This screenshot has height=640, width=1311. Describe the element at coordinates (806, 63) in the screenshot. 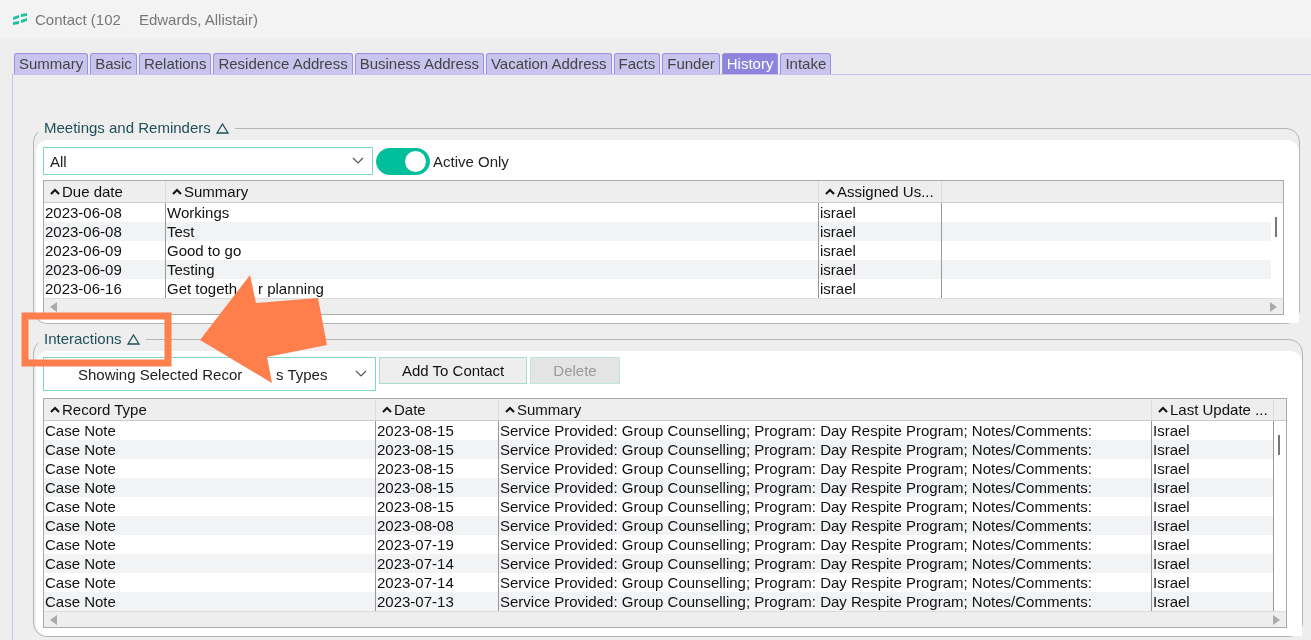

I see `tab: Intake` at that location.